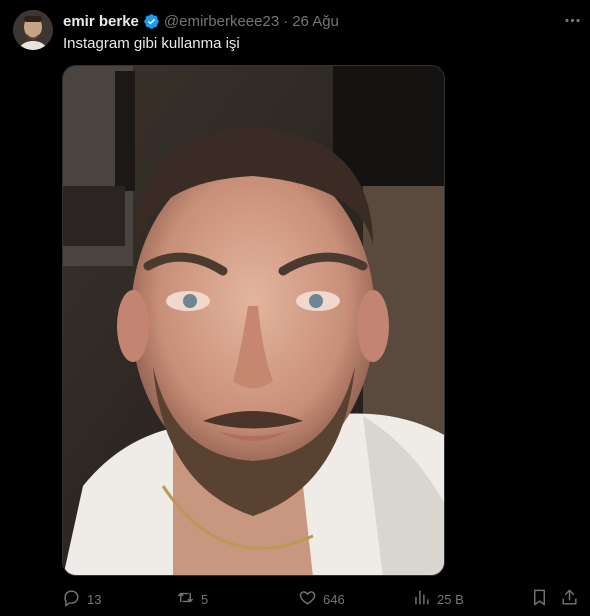 The image size is (590, 616). Describe the element at coordinates (185, 599) in the screenshot. I see `retweet-icon` at that location.